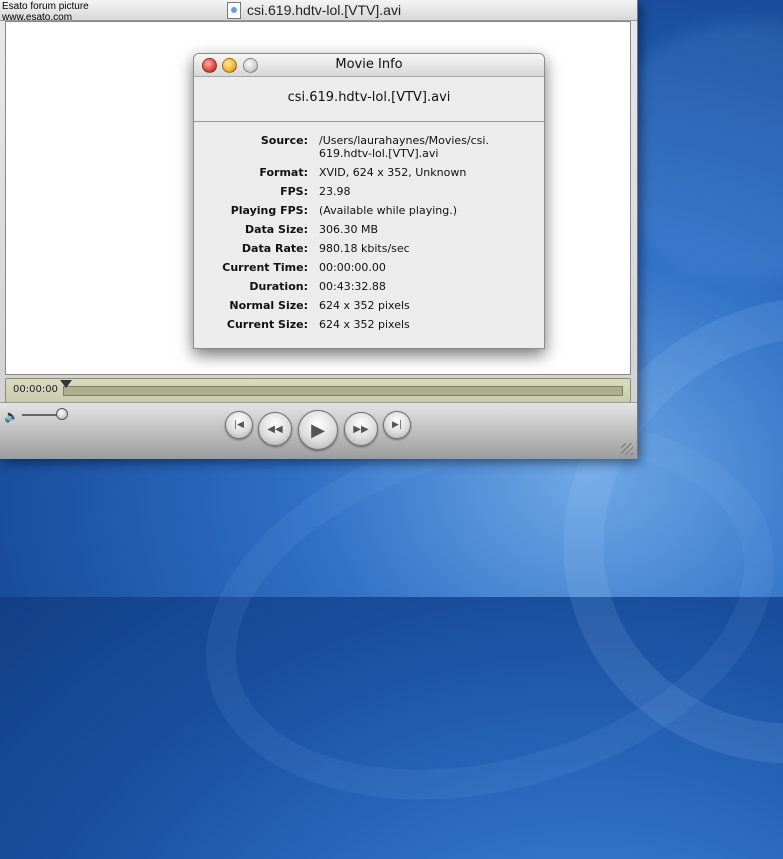 This screenshot has width=783, height=859. Describe the element at coordinates (45, 6) in the screenshot. I see `watermark-line-1: Esato forum picture` at that location.